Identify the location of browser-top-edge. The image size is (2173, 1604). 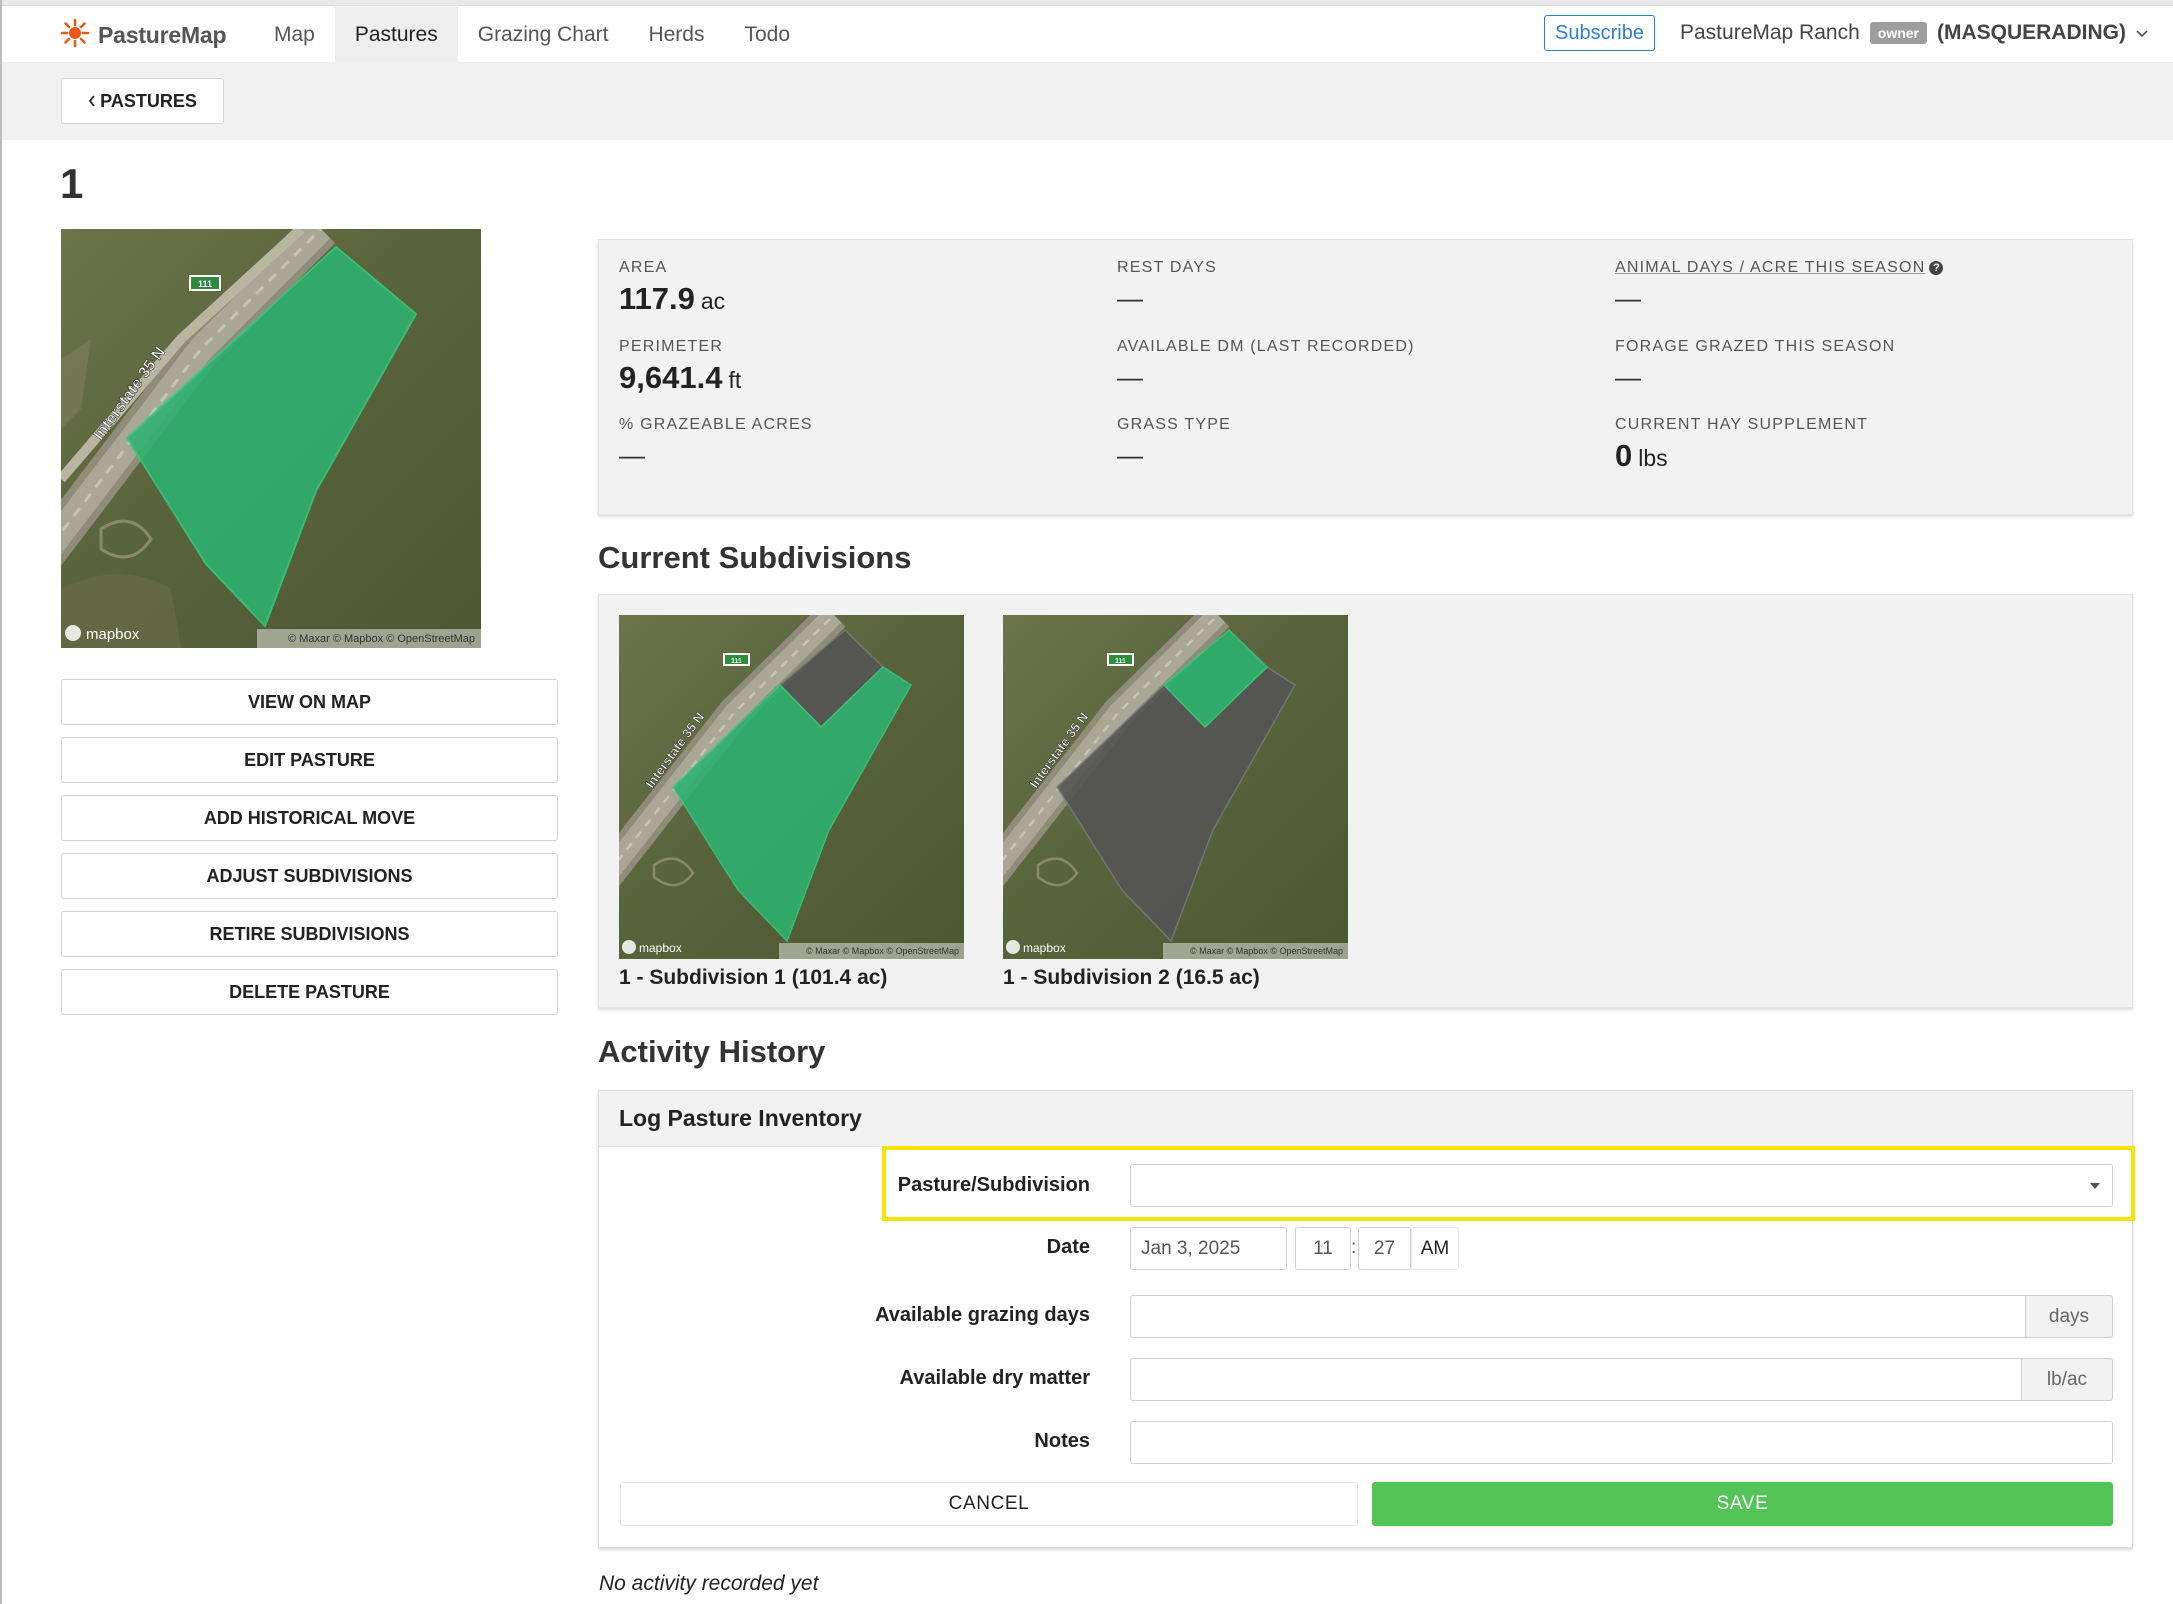
(1086, 3).